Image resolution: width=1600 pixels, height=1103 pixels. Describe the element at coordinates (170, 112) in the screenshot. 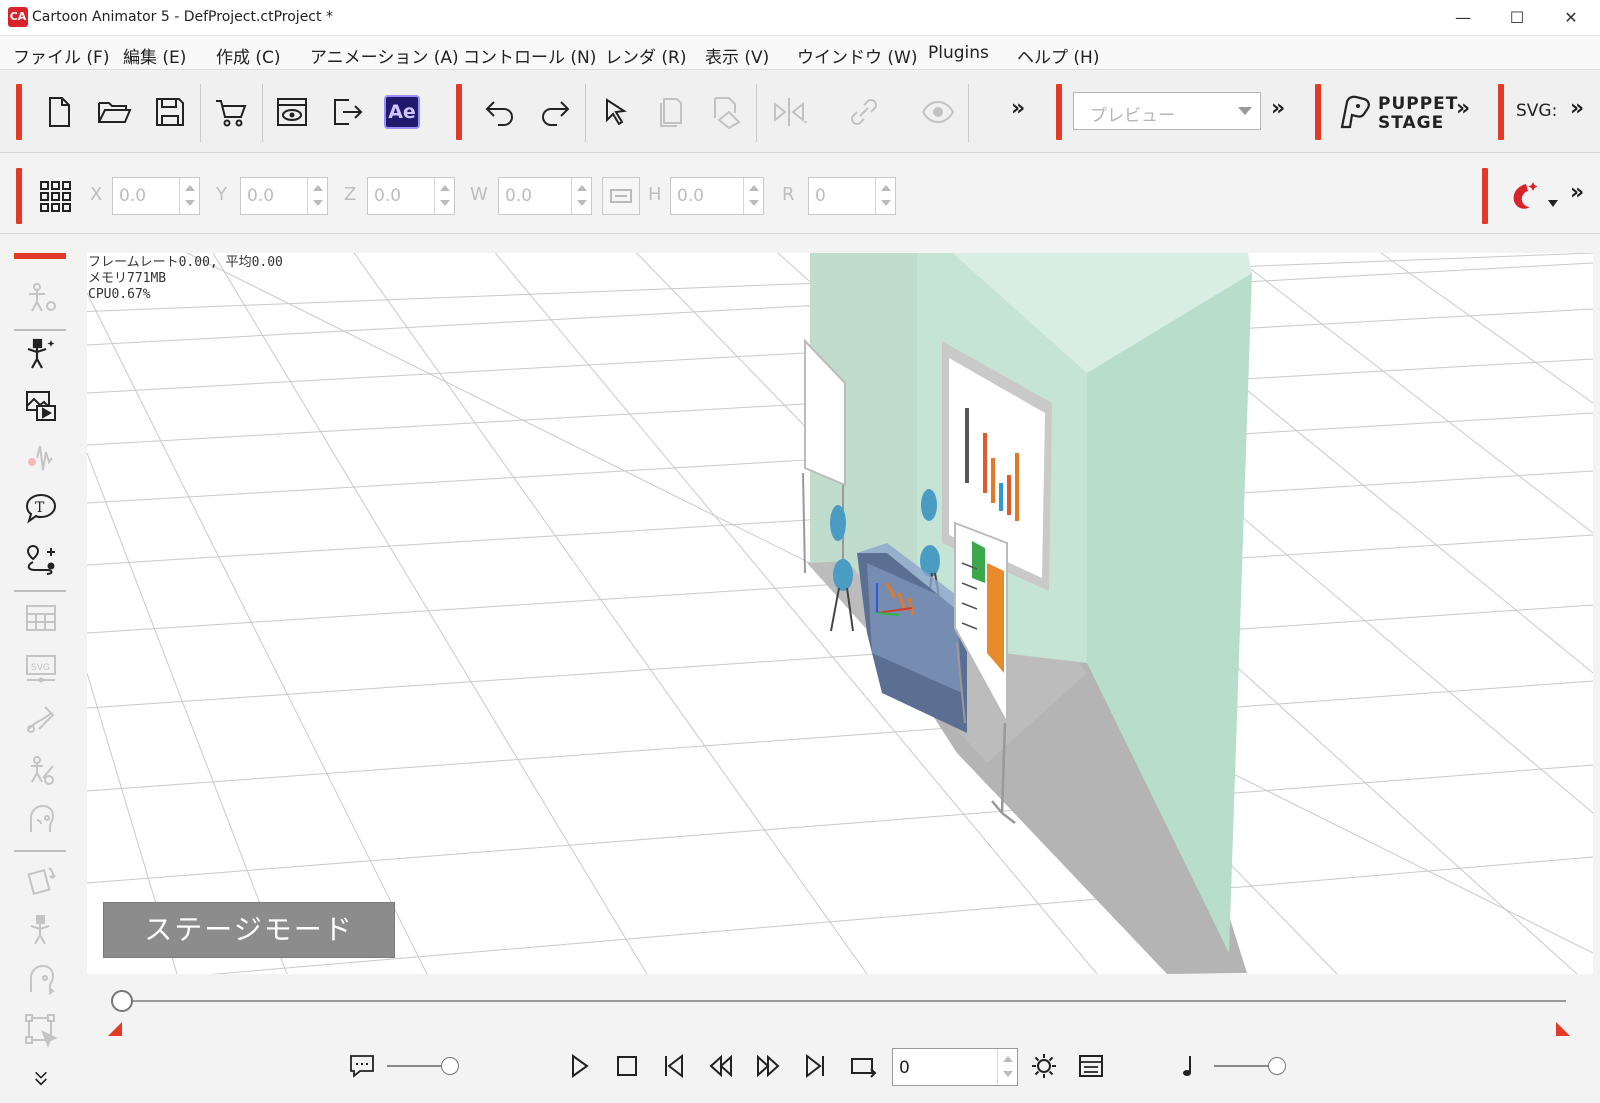

I see `save-icon` at that location.